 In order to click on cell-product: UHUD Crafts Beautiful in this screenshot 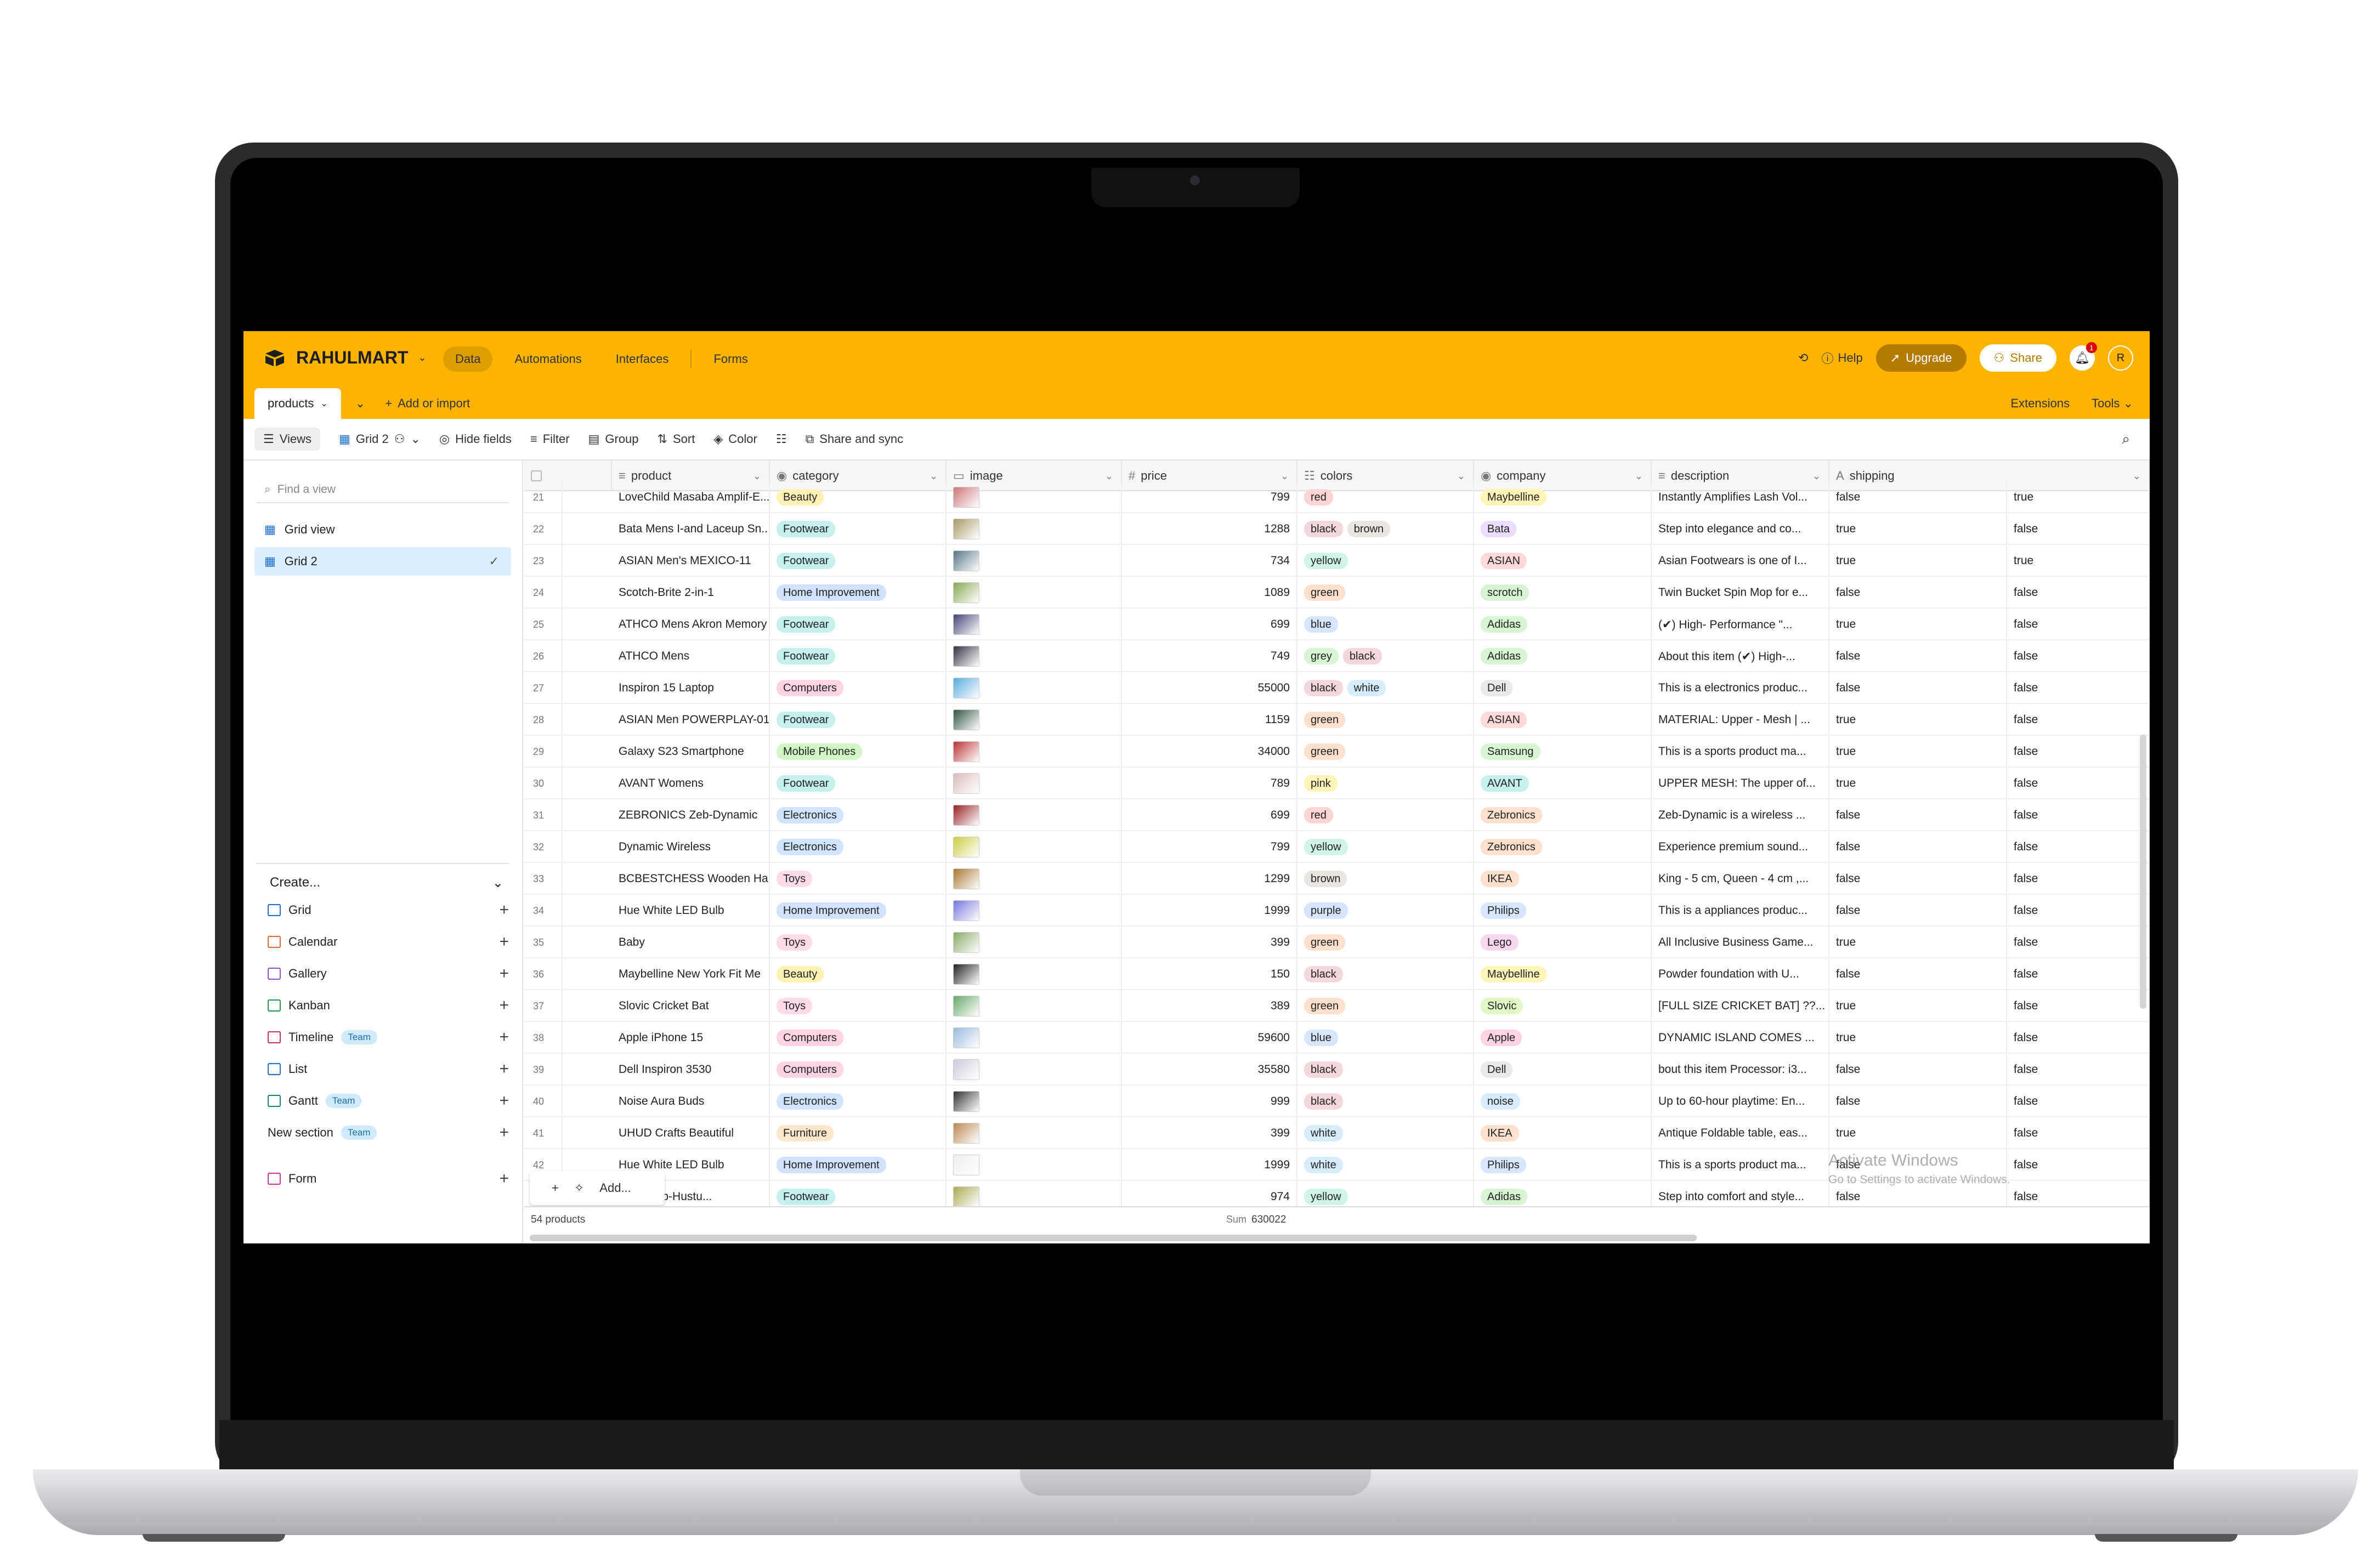, I will do `click(691, 1133)`.